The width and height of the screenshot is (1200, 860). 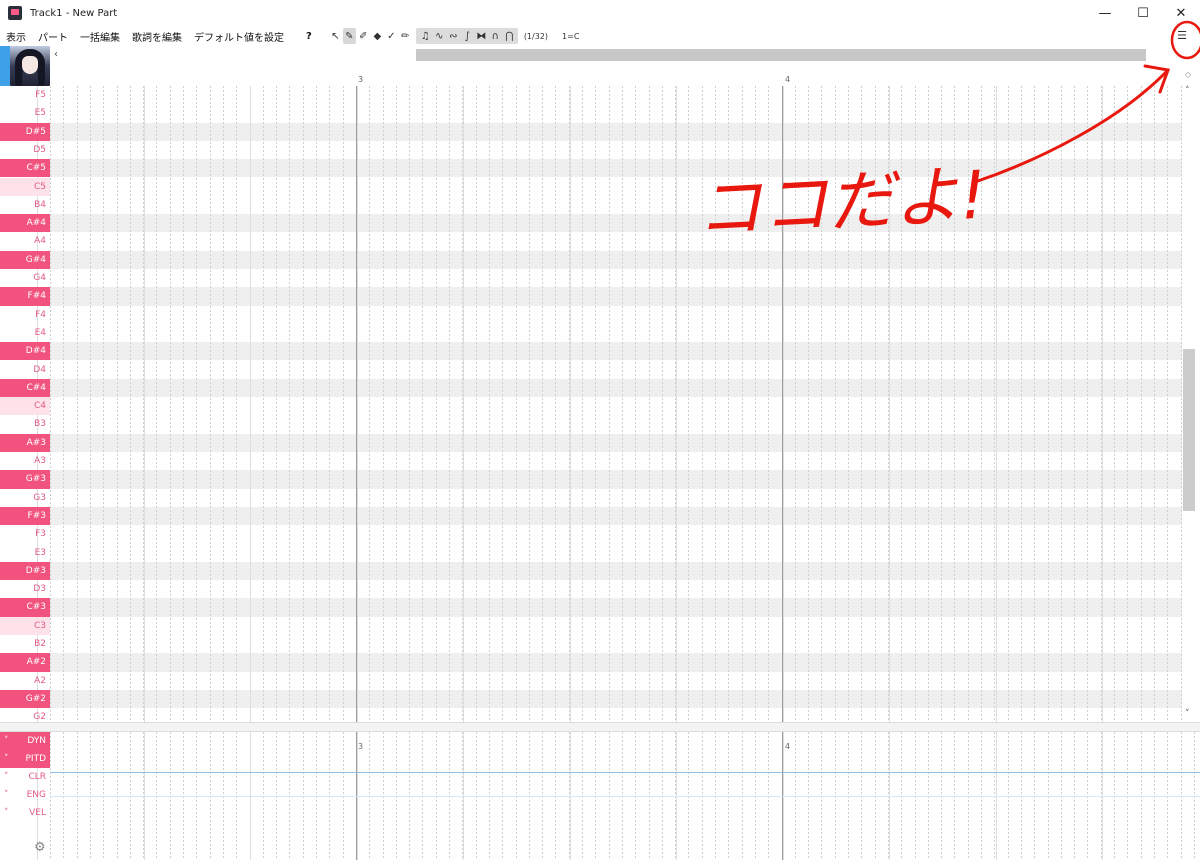 What do you see at coordinates (25, 442) in the screenshot?
I see `piano-key: A#3` at bounding box center [25, 442].